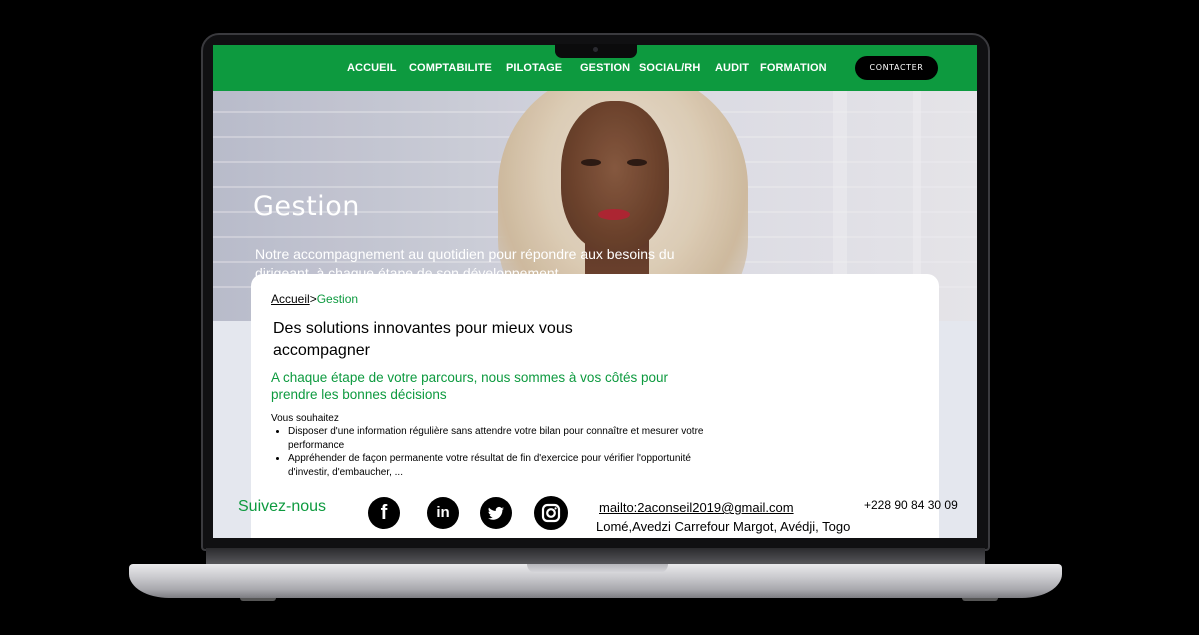 The height and width of the screenshot is (635, 1199). Describe the element at coordinates (384, 513) in the screenshot. I see `facebook-icon: f` at that location.